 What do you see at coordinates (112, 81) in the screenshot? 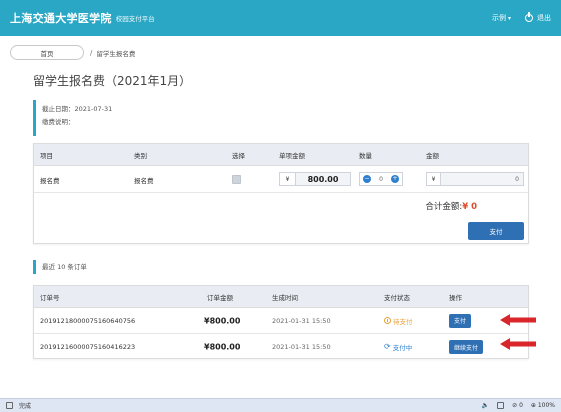
I see `page-title: 留学生报名费（2021年1月）` at bounding box center [112, 81].